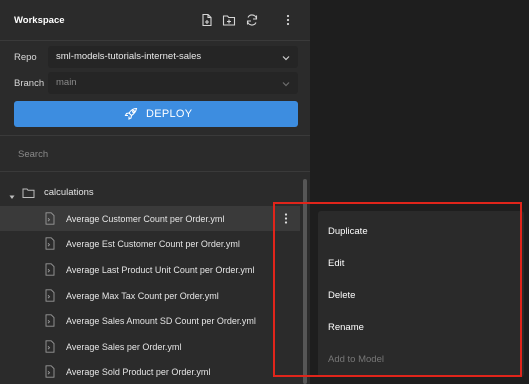 The image size is (529, 384). I want to click on repo-value: sml-models-tutorials-internet-sales, so click(129, 56).